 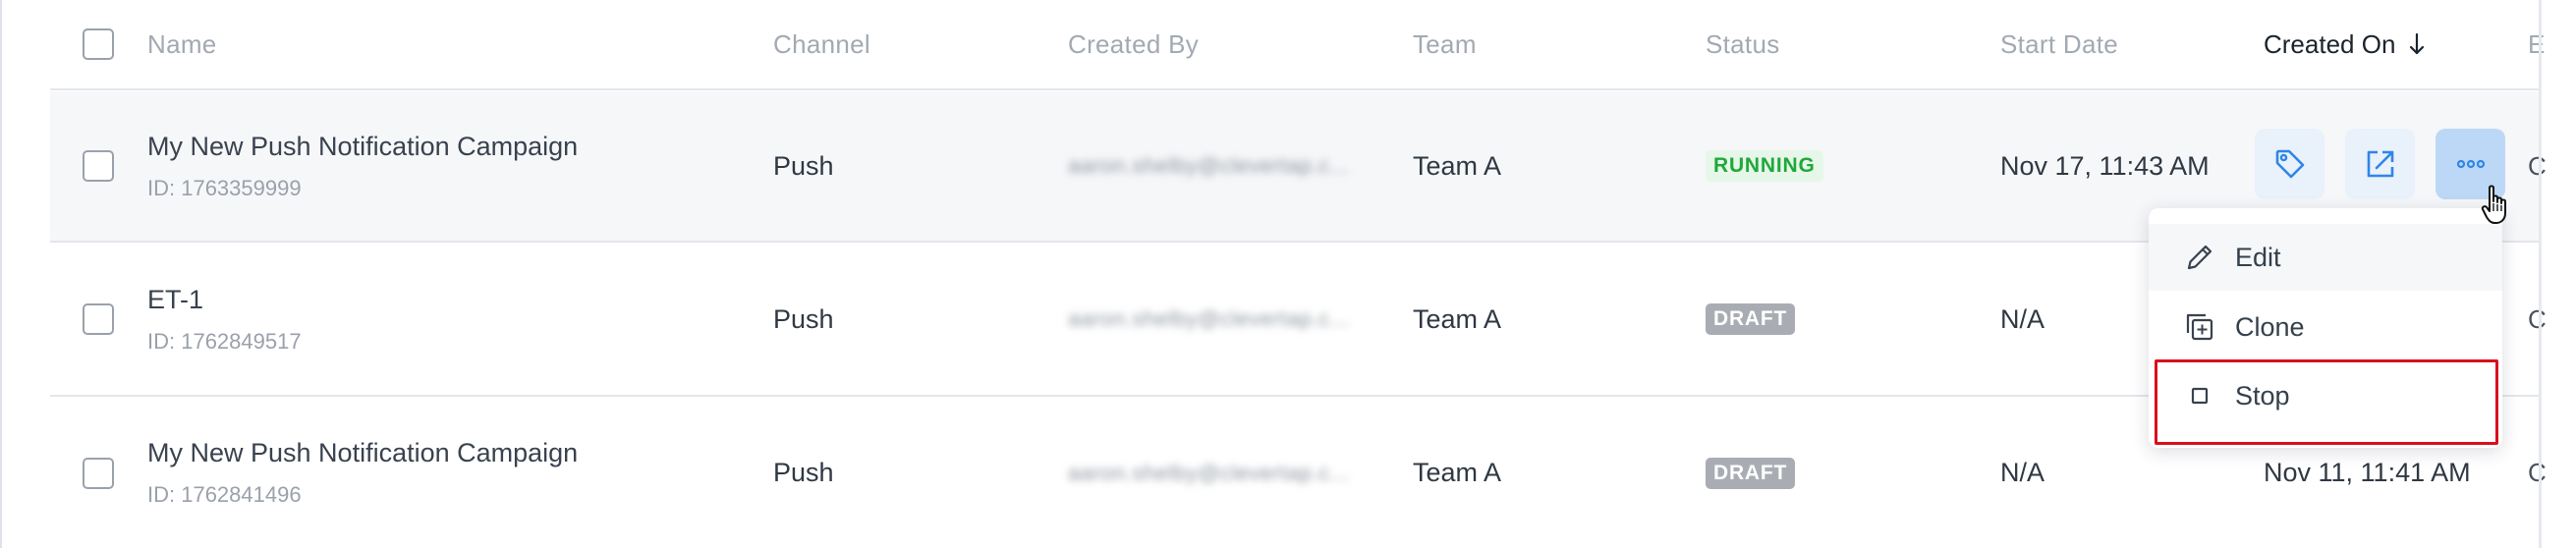 I want to click on tag-button, so click(x=2289, y=164).